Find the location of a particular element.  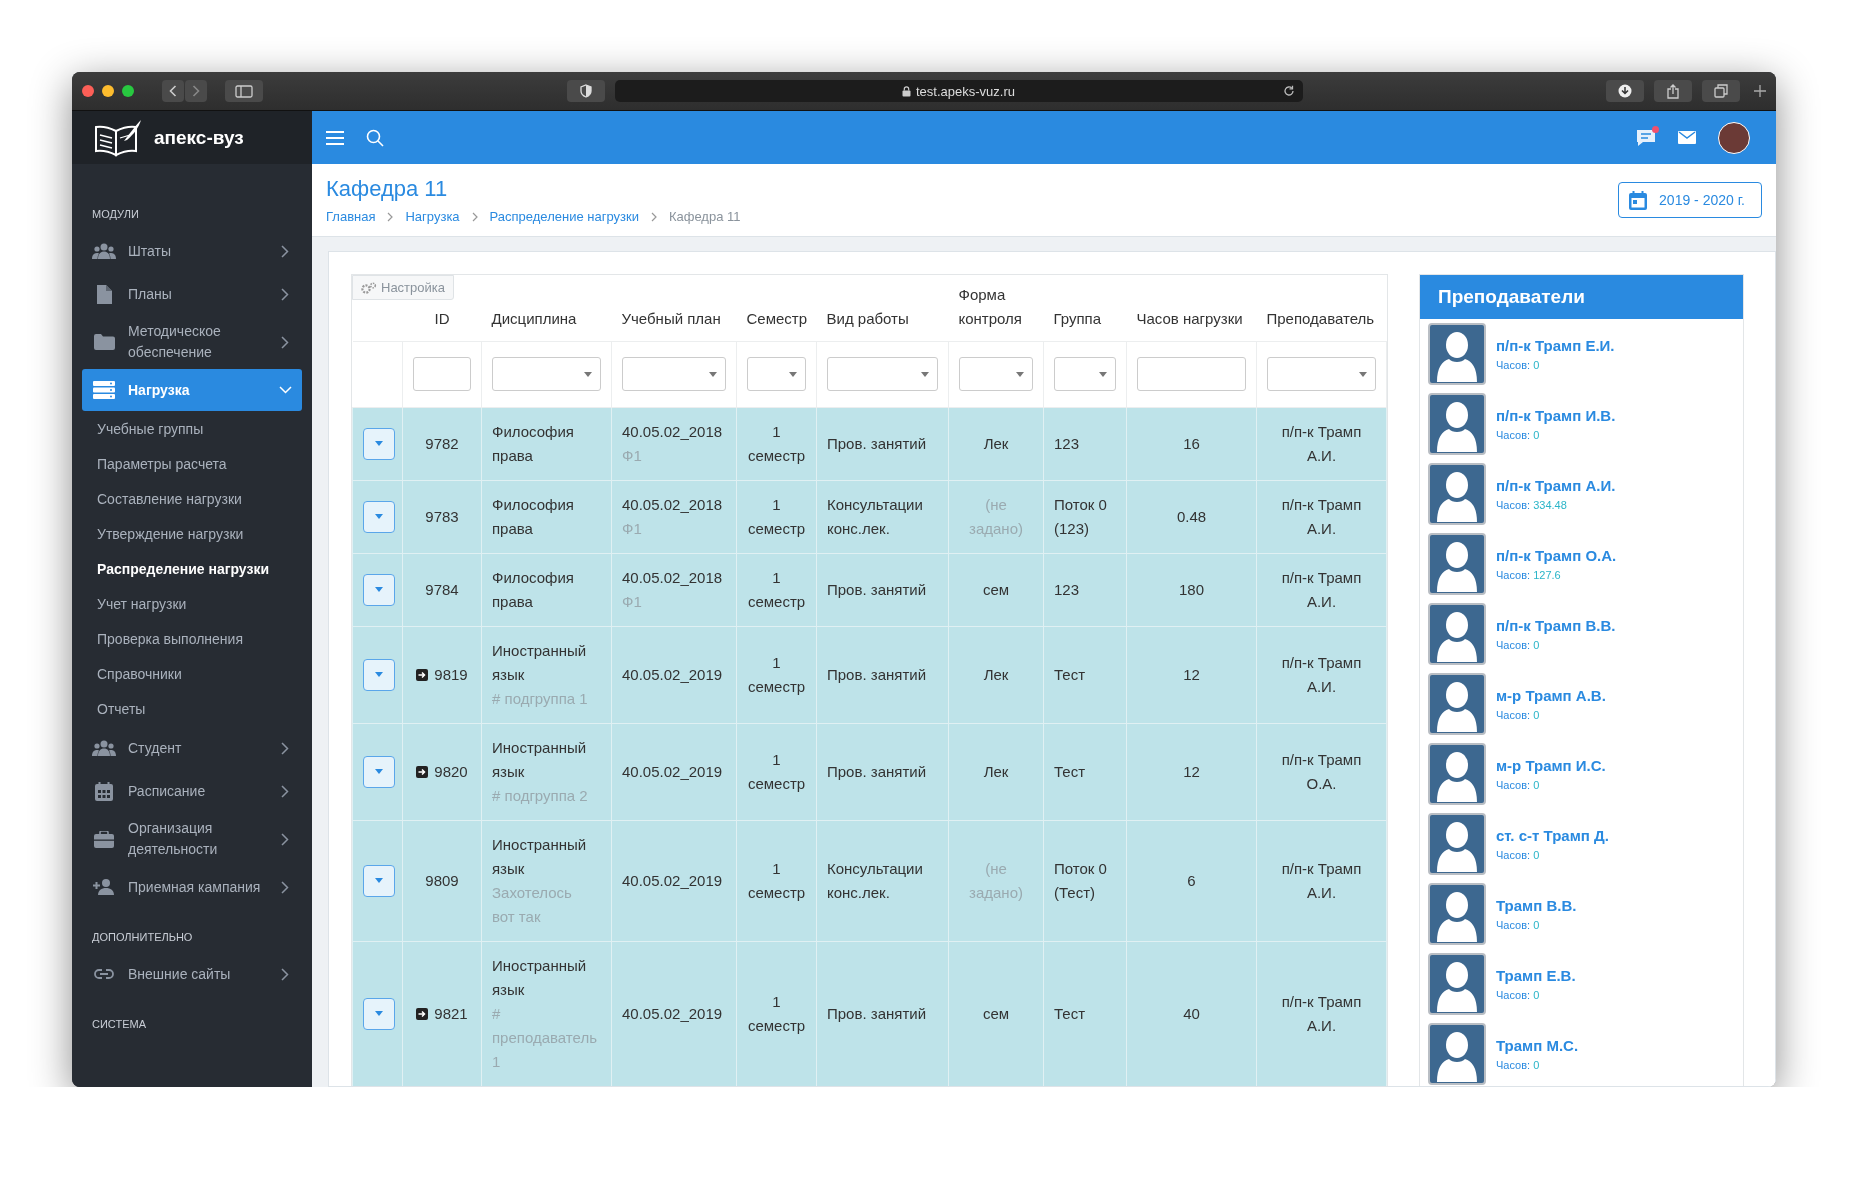

discipline-note: # подгруппа 2 is located at coordinates (540, 795).